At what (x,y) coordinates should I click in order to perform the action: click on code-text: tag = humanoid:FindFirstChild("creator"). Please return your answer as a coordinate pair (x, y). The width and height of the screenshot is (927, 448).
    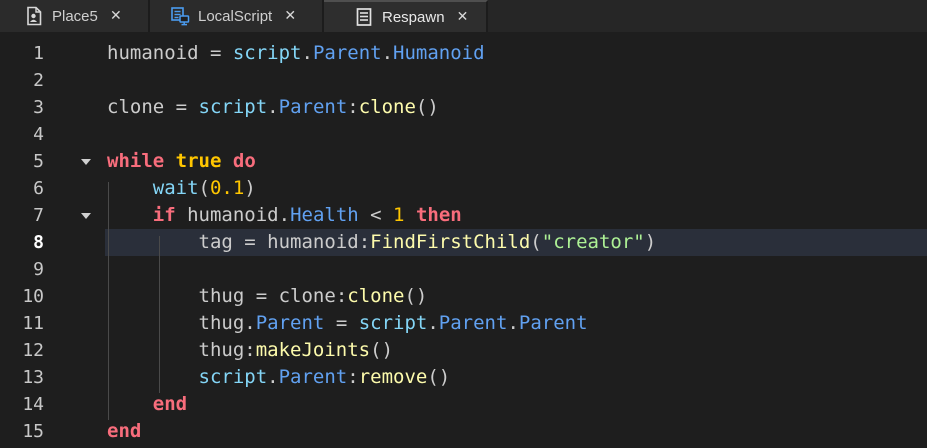
    Looking at the image, I should click on (382, 242).